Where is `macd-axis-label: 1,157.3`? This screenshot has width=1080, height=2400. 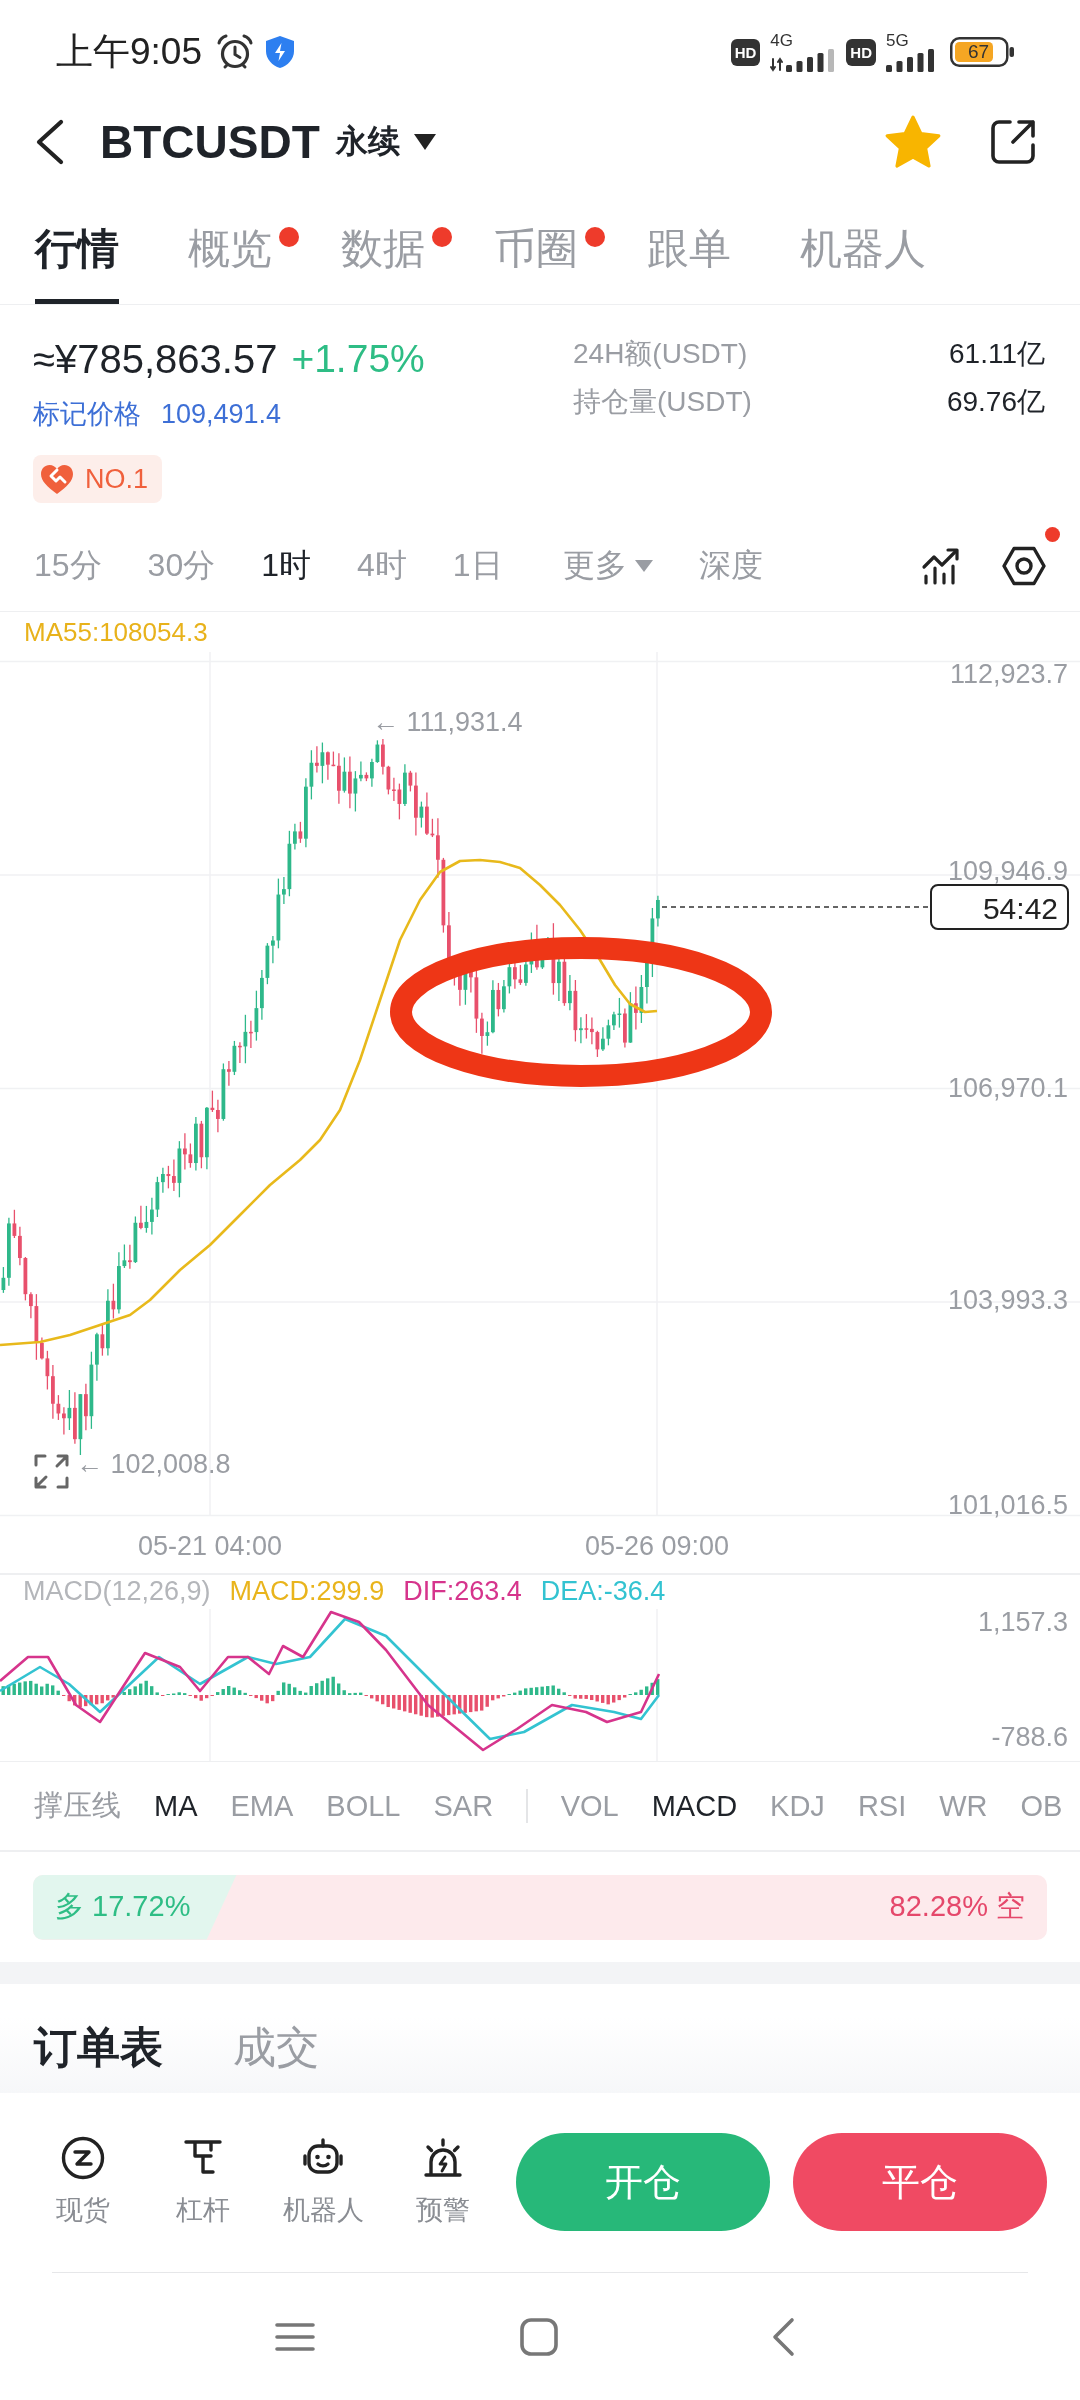 macd-axis-label: 1,157.3 is located at coordinates (1022, 1622).